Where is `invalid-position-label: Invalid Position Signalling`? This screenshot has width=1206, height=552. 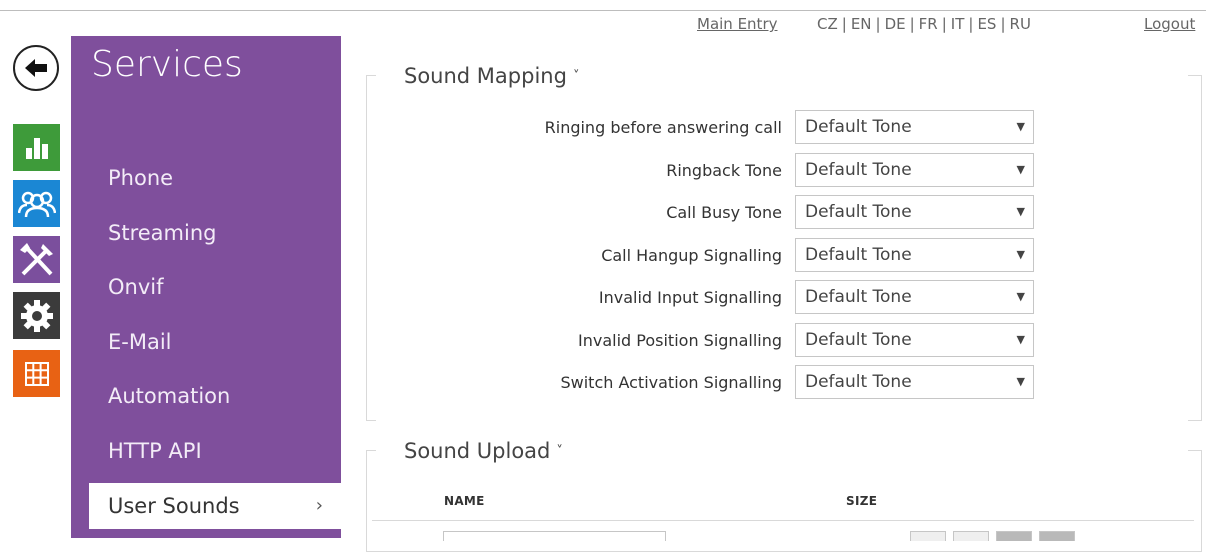
invalid-position-label: Invalid Position Signalling is located at coordinates (680, 340).